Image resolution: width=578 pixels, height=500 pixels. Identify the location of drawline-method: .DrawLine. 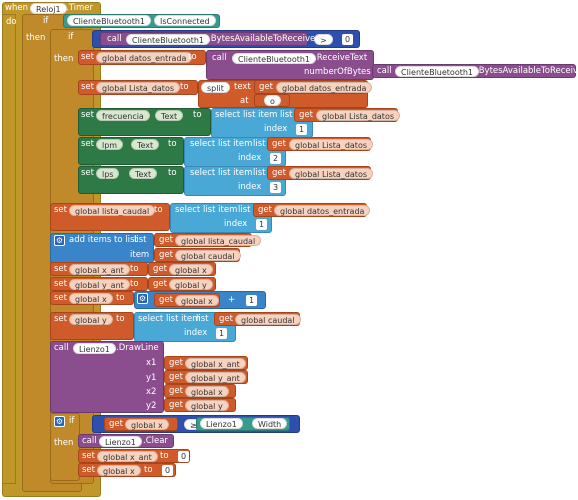
(137, 348).